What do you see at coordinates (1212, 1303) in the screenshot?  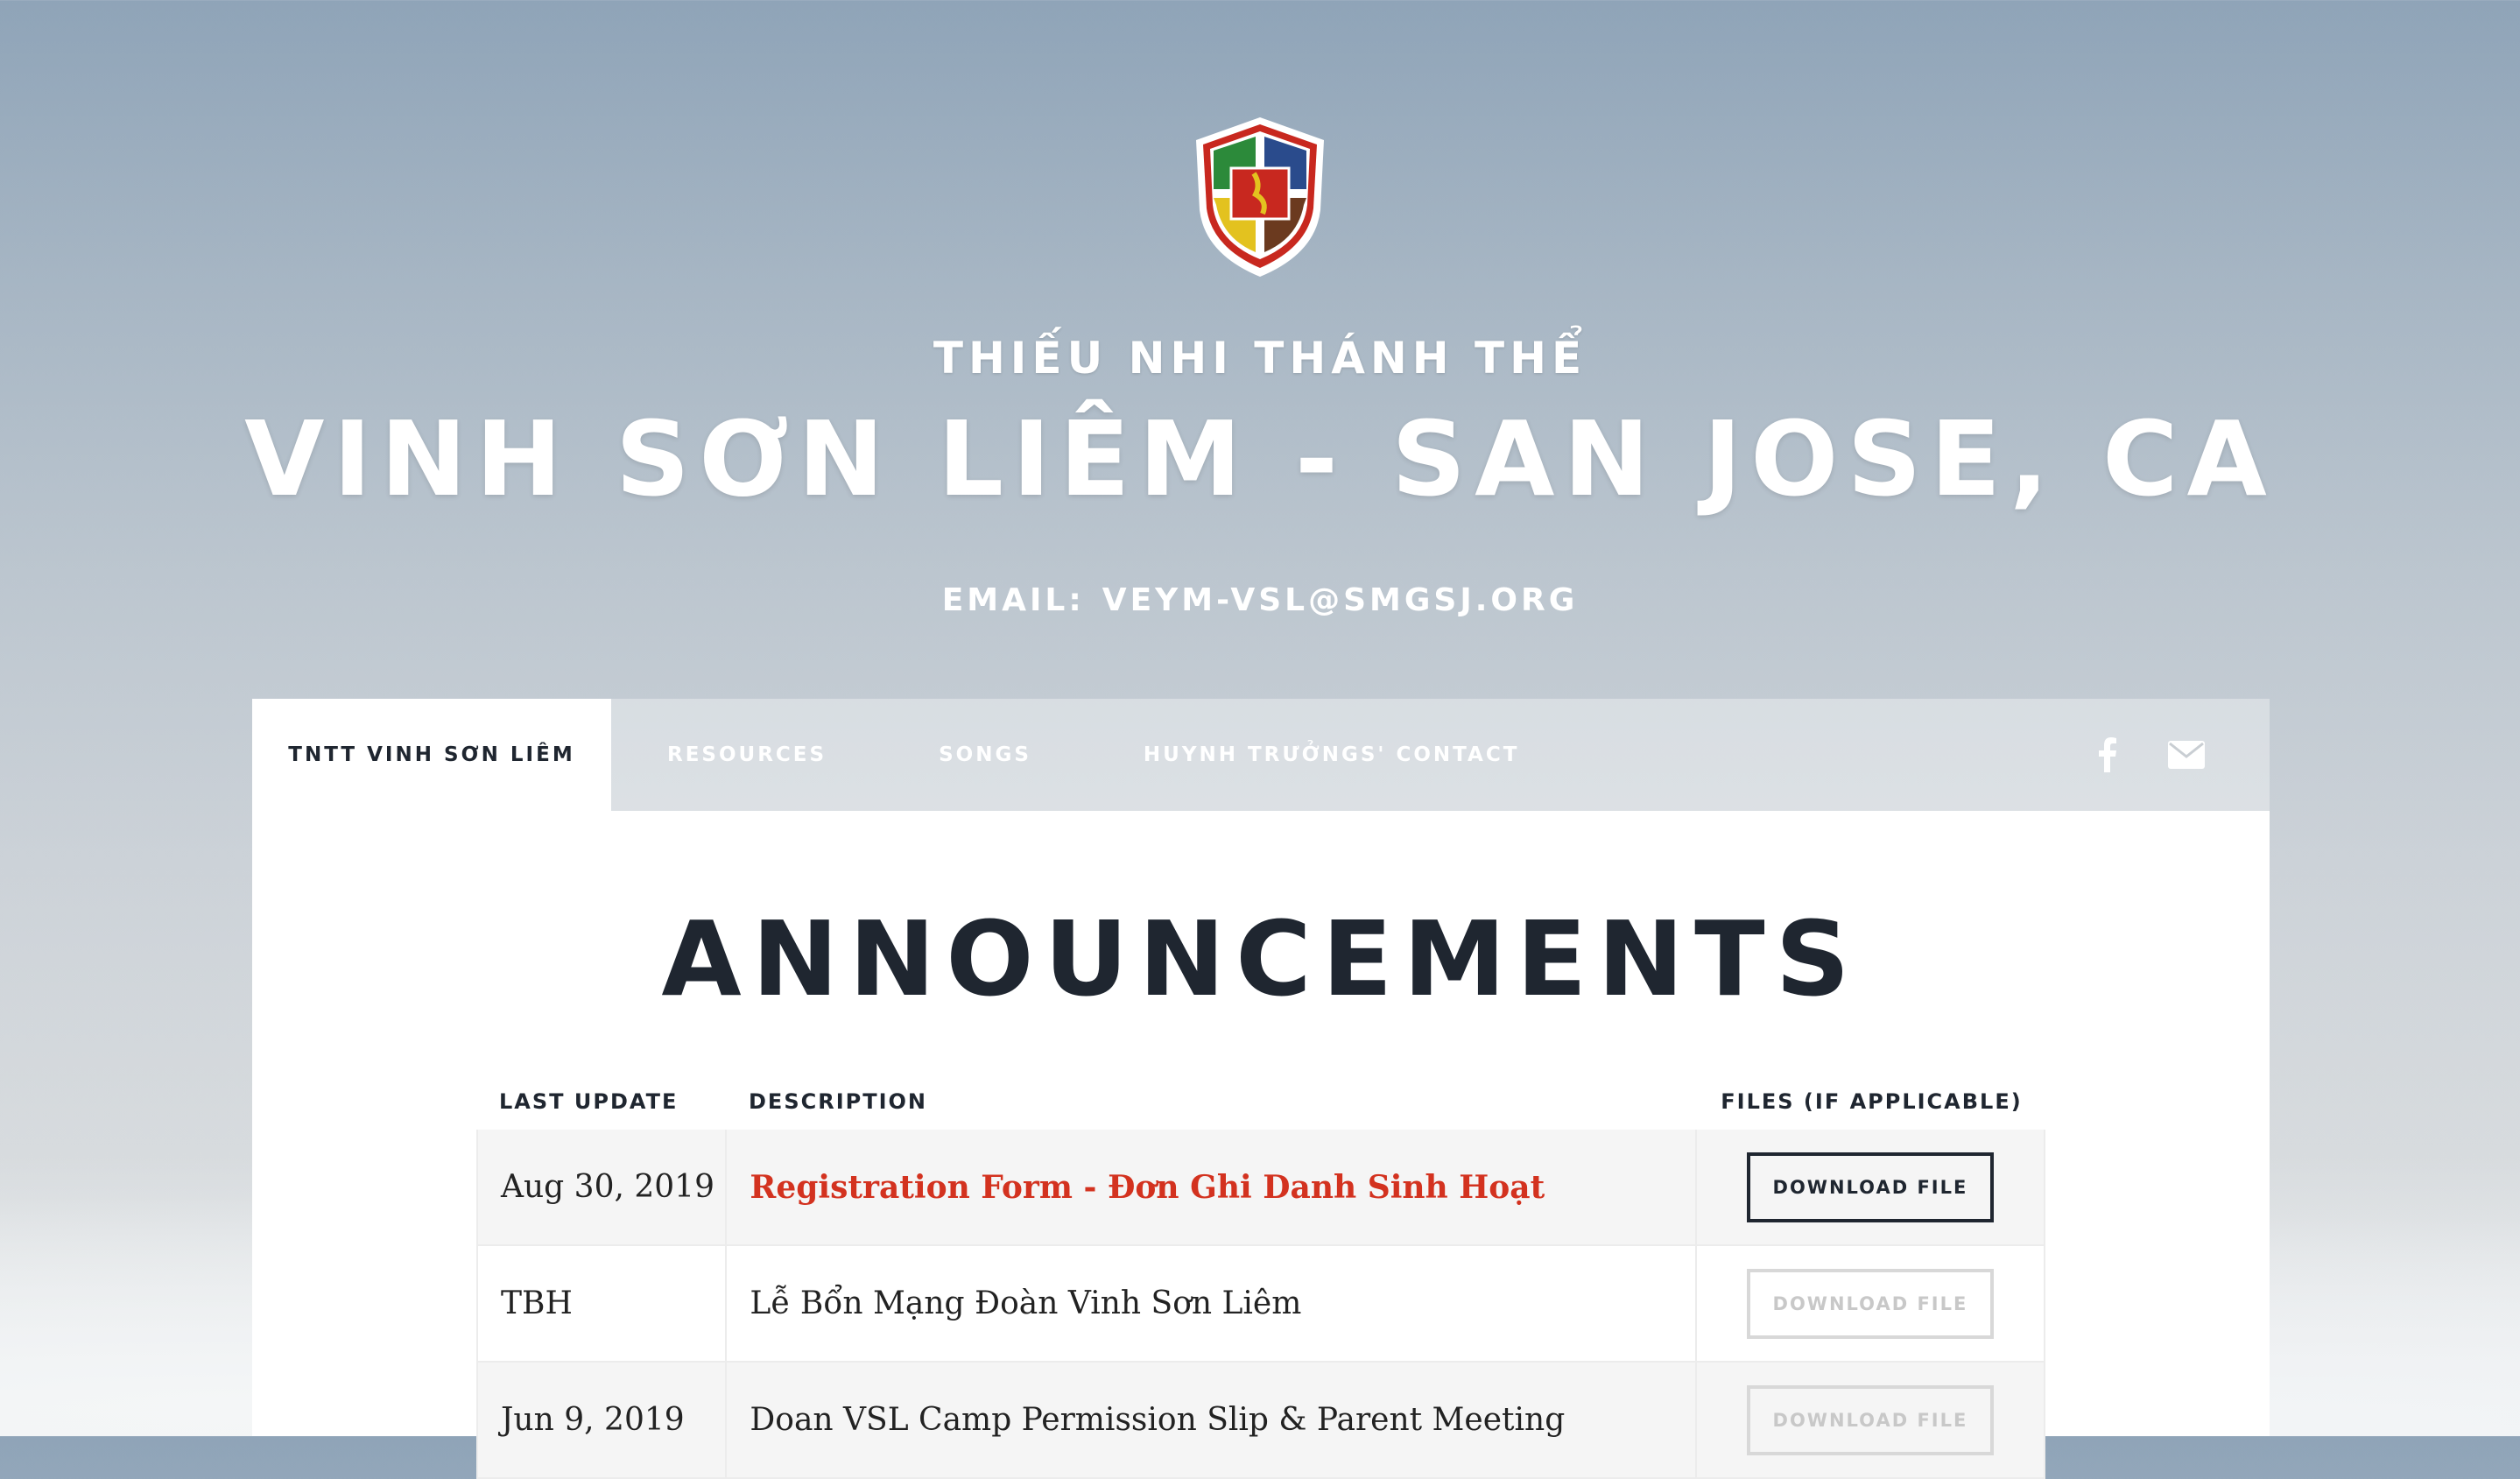 I see `row-description: Lễ Bổn Mạng Đoàn Vinh Sơn Liêm` at bounding box center [1212, 1303].